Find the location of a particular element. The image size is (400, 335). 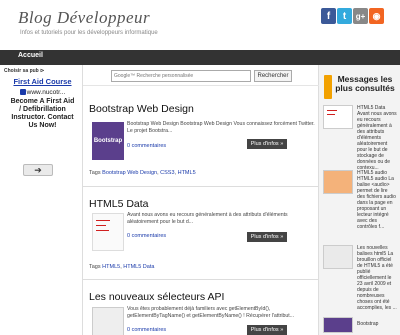

search-input is located at coordinates (181, 76).